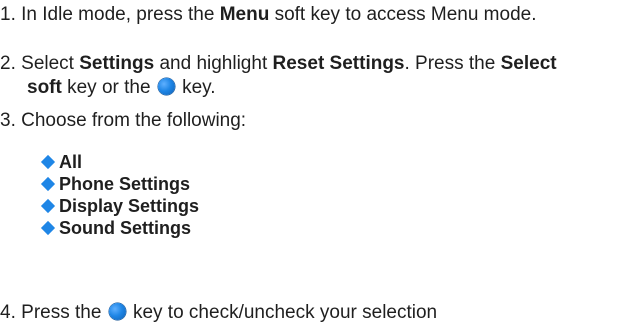  Describe the element at coordinates (129, 206) in the screenshot. I see `option-label: Display Settings` at that location.